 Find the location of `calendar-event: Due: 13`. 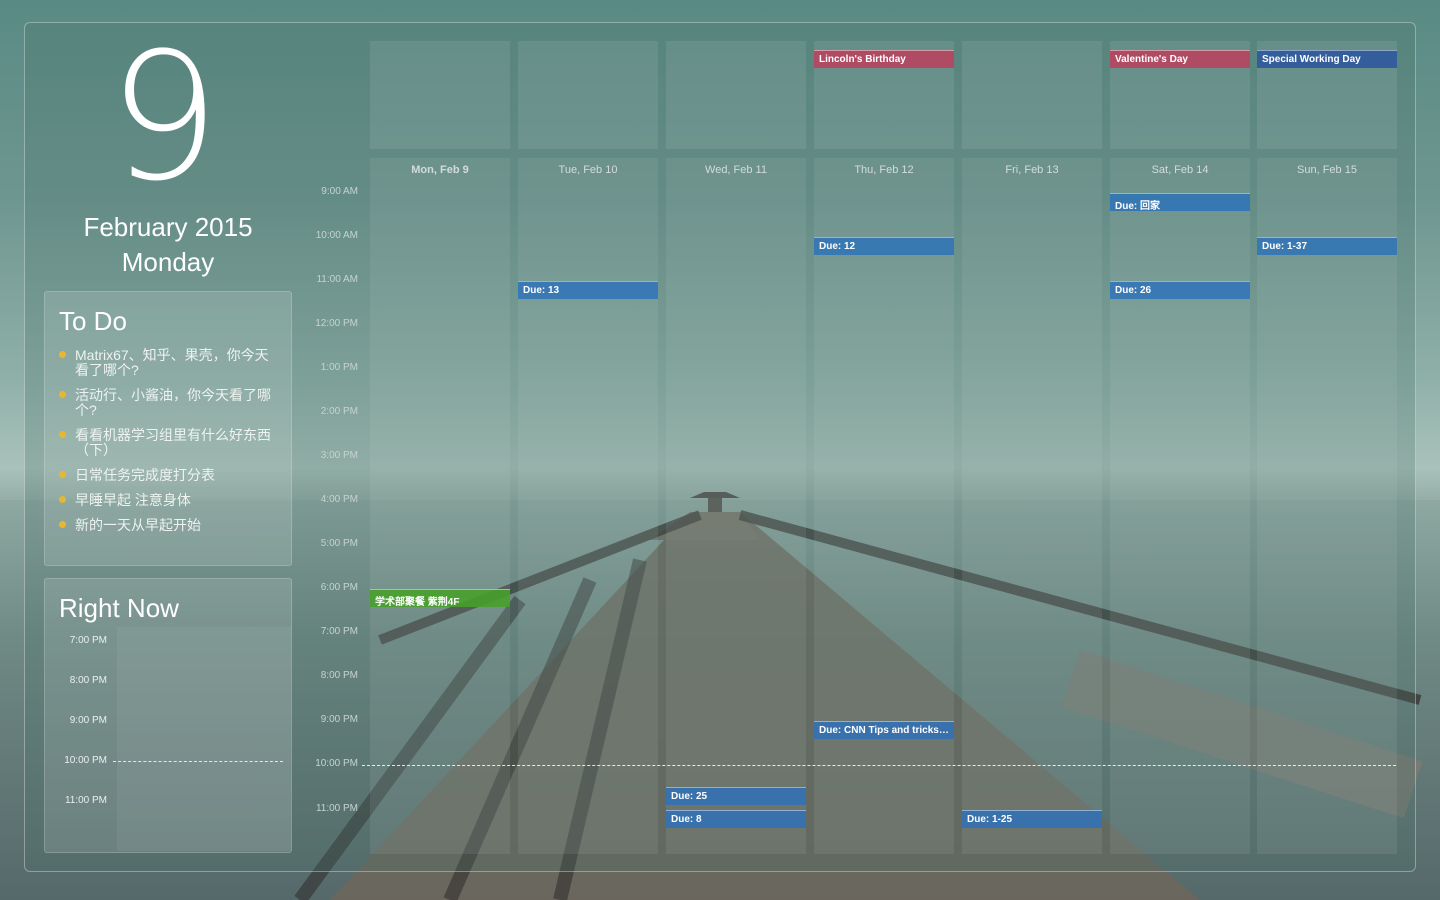

calendar-event: Due: 13 is located at coordinates (588, 290).